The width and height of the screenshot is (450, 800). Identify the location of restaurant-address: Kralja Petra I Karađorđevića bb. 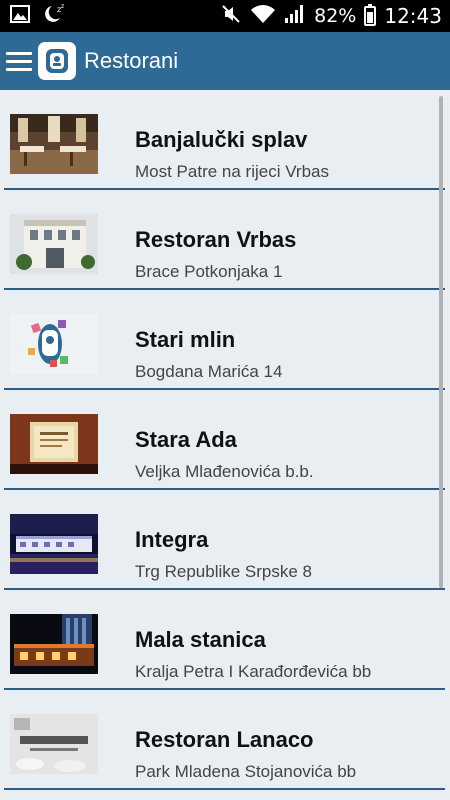
(253, 671).